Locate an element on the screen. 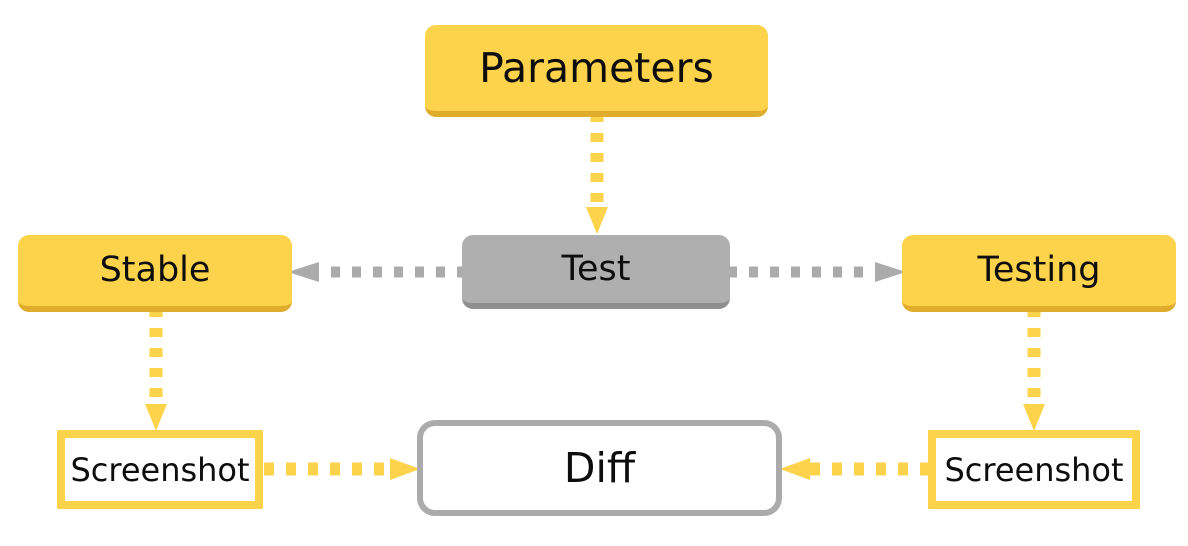  node-diff: Diff is located at coordinates (599, 468).